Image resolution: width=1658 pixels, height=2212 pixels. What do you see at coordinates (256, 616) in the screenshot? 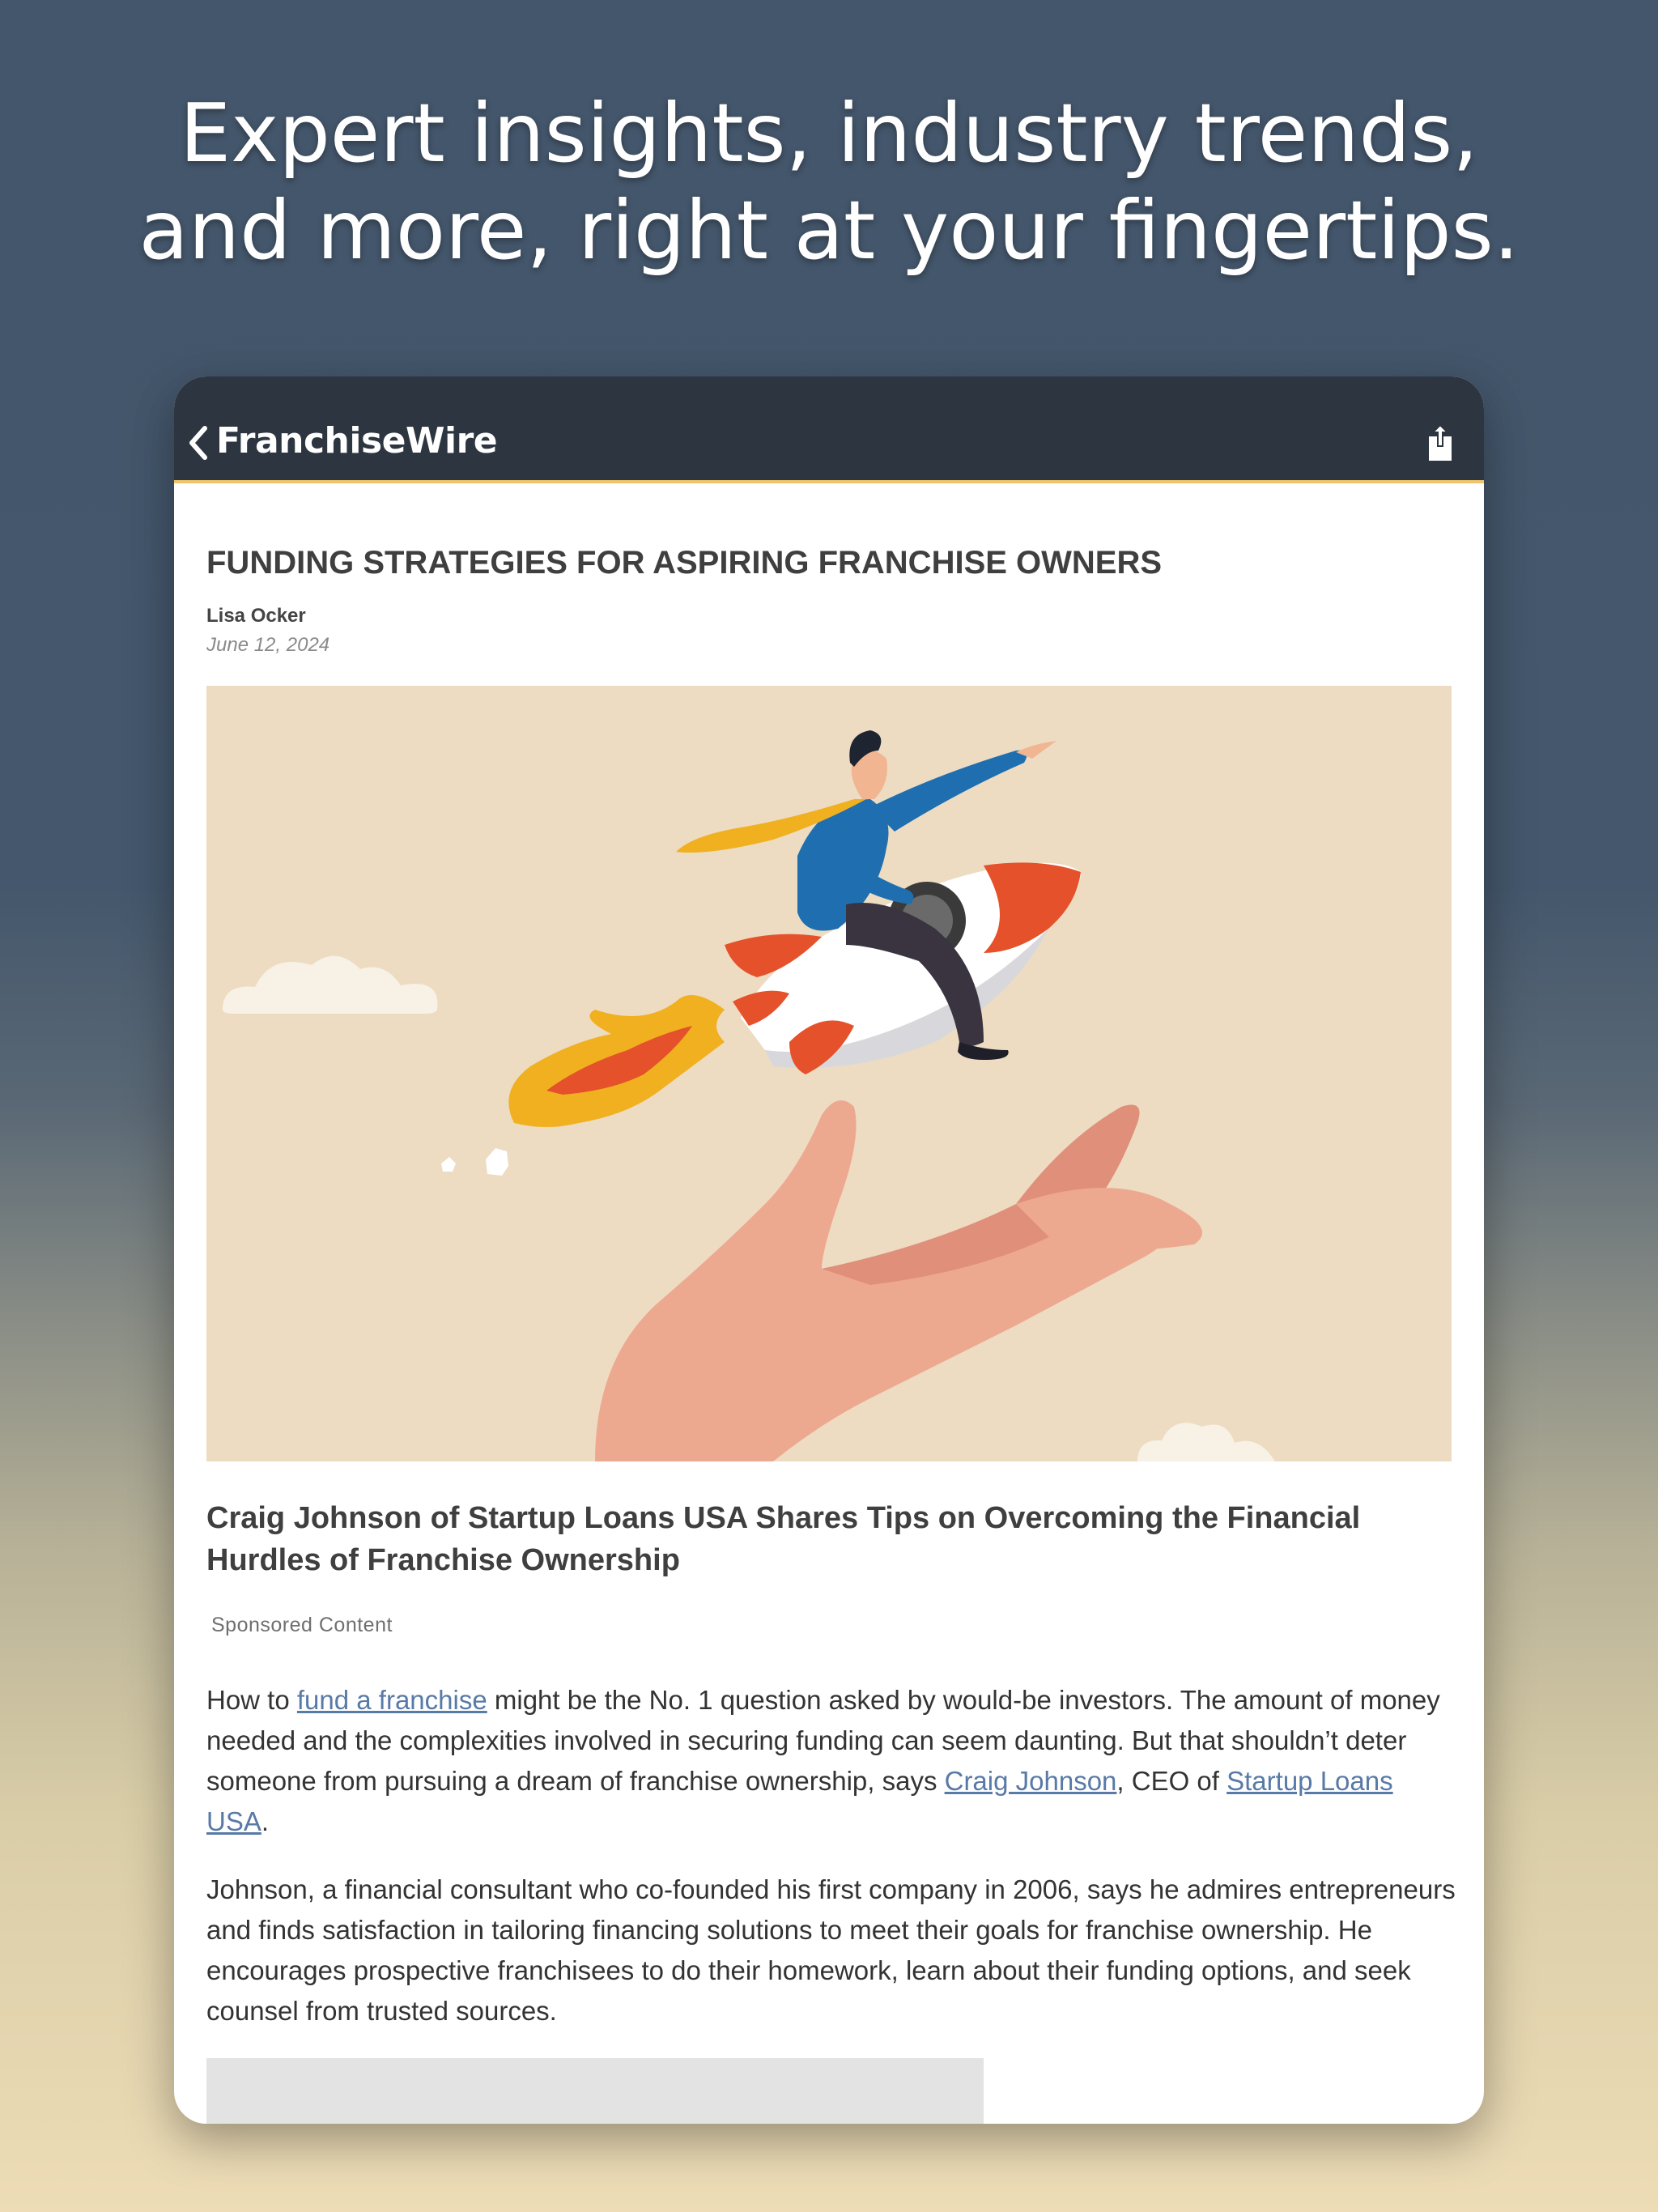
I see `article-author: Lisa Ocker` at bounding box center [256, 616].